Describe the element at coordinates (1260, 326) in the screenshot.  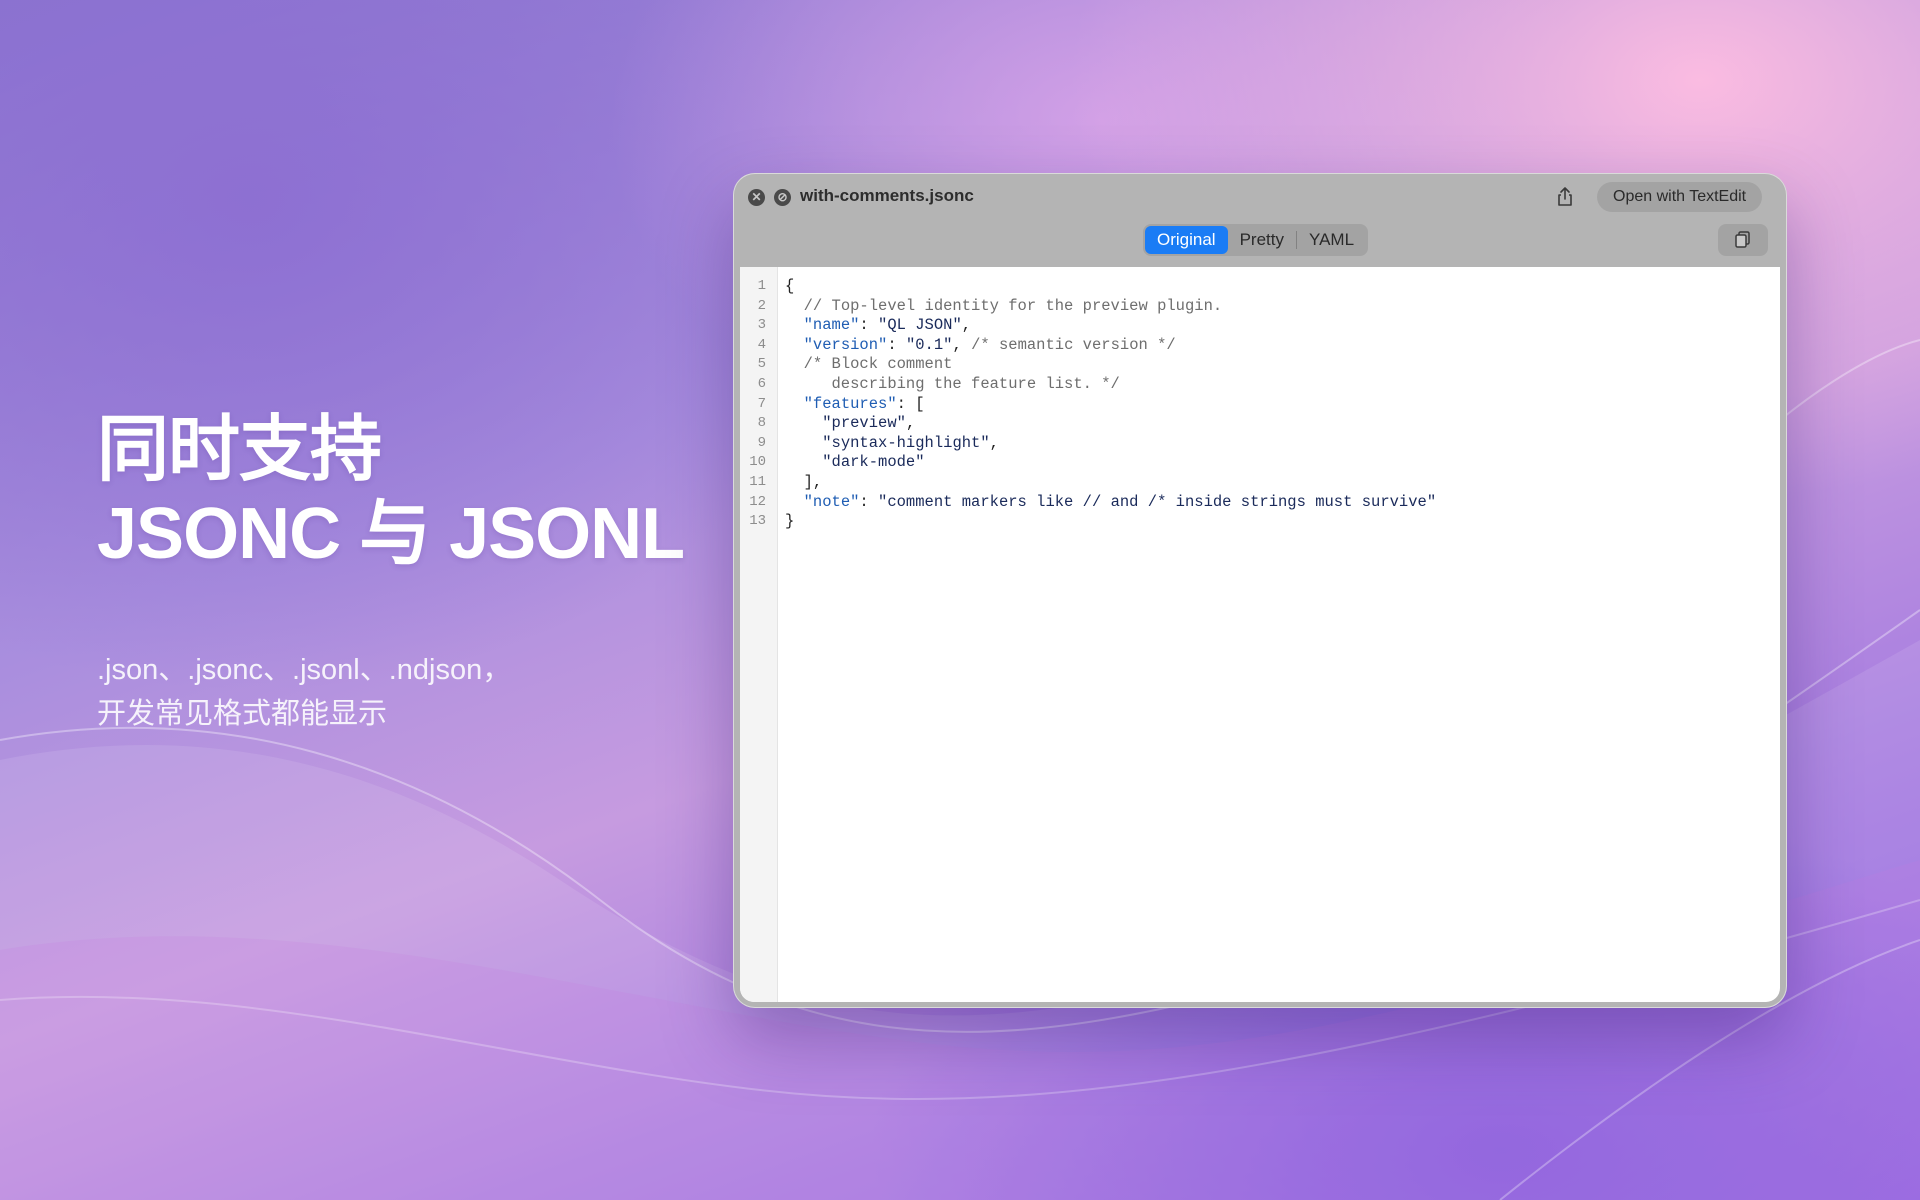
I see `code-line: 3 "name": "QL JSON",` at that location.